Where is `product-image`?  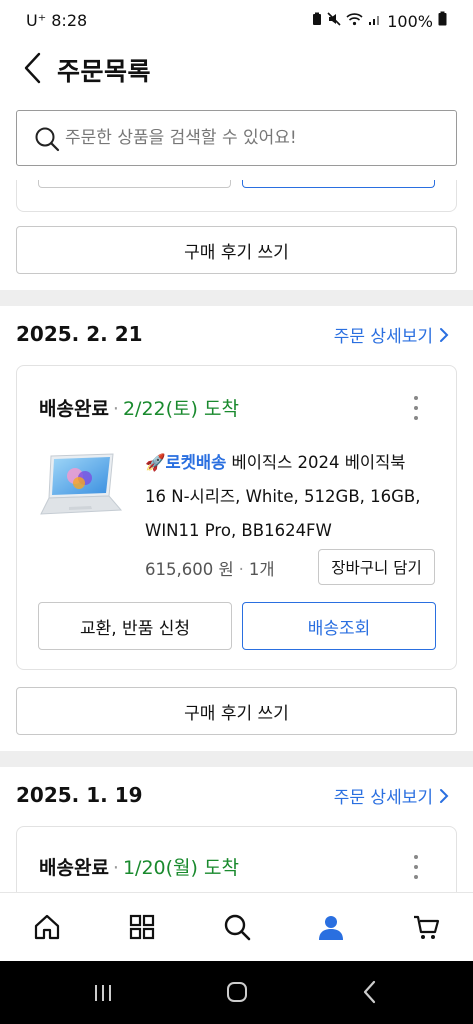 product-image is located at coordinates (81, 487).